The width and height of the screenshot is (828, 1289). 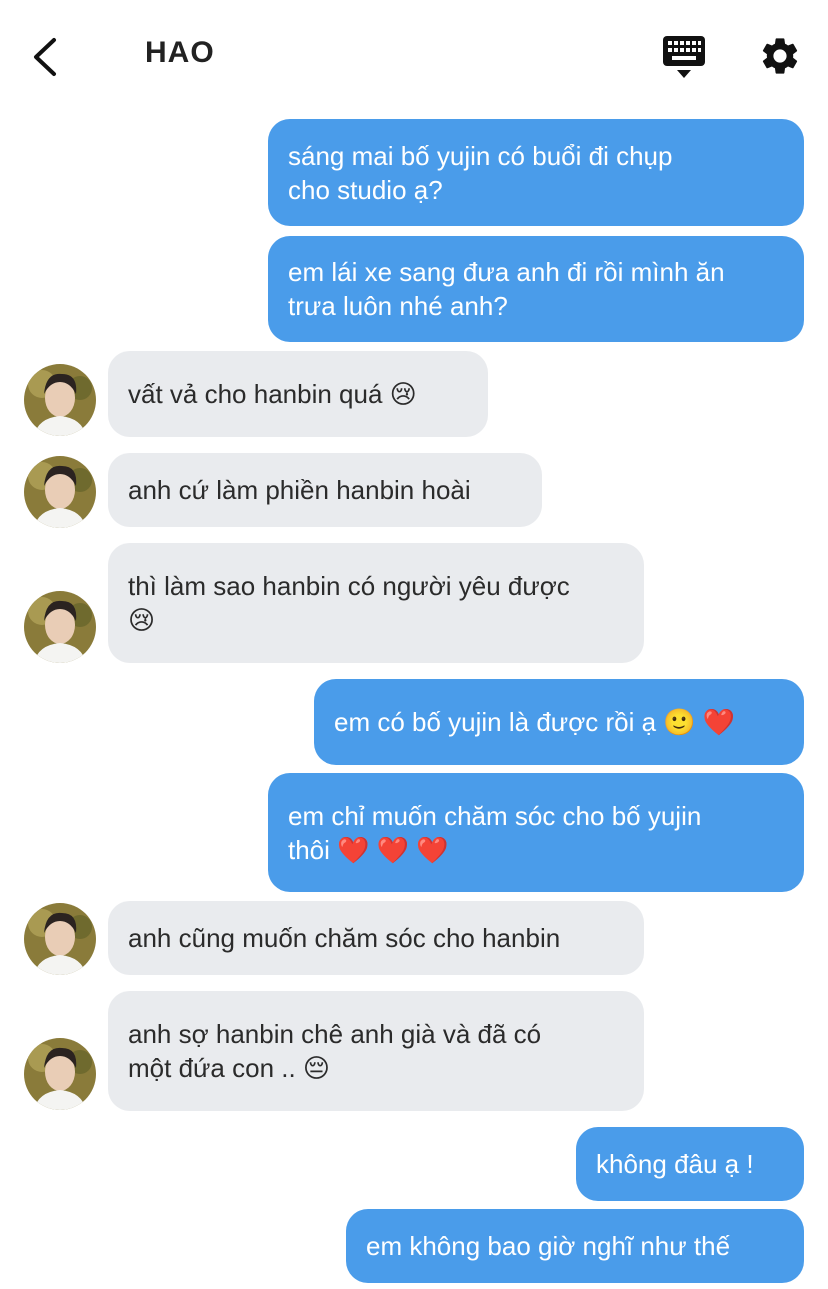 What do you see at coordinates (414, 55) in the screenshot?
I see `chat-header: HAO` at bounding box center [414, 55].